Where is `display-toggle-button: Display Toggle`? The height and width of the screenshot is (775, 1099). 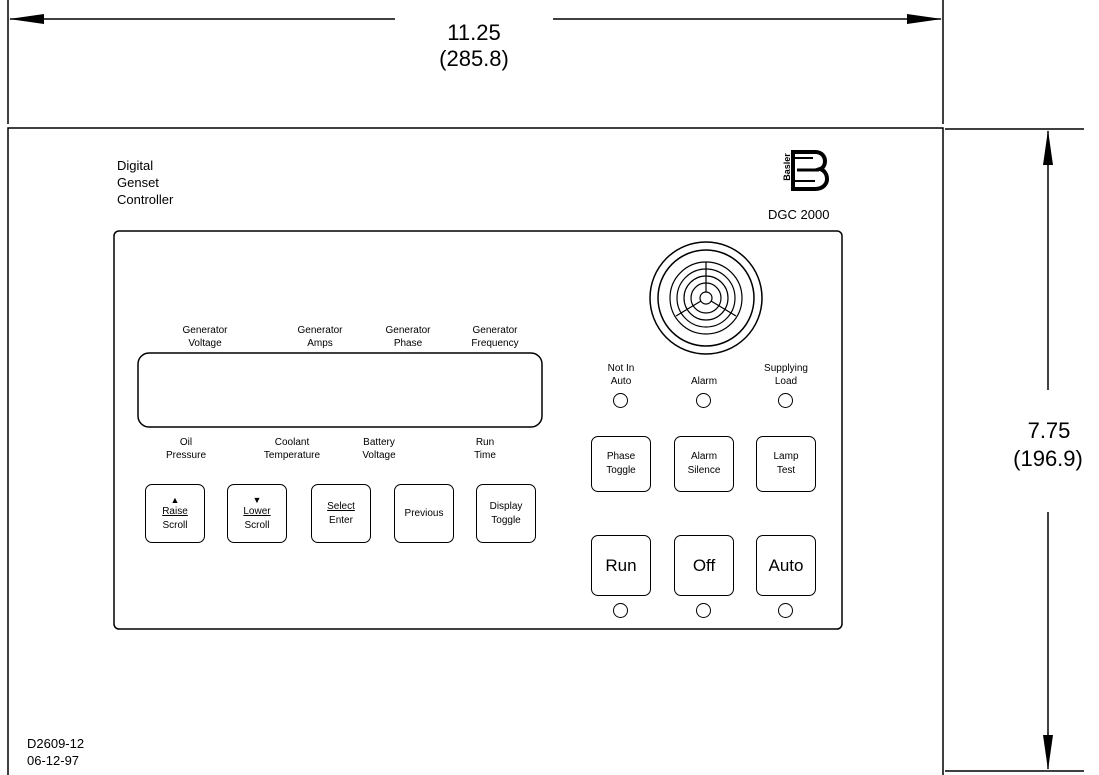
display-toggle-button: Display Toggle is located at coordinates (506, 513).